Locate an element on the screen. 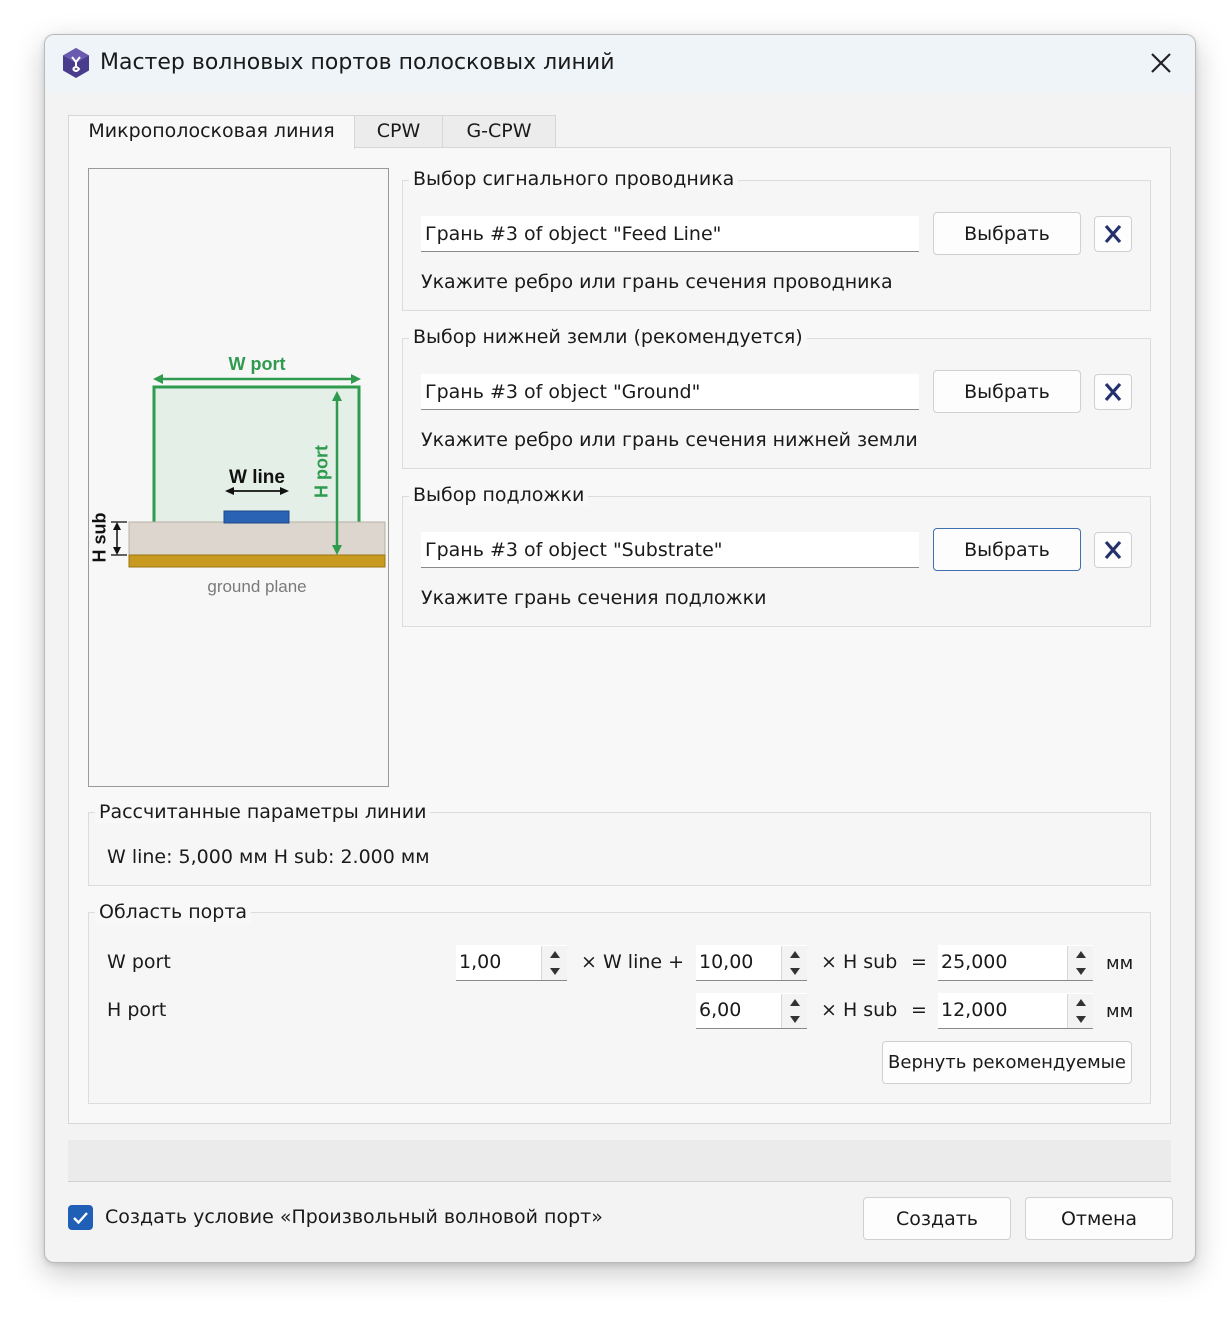 This screenshot has height=1318, width=1230. h-port-result-input is located at coordinates (1004, 1010).